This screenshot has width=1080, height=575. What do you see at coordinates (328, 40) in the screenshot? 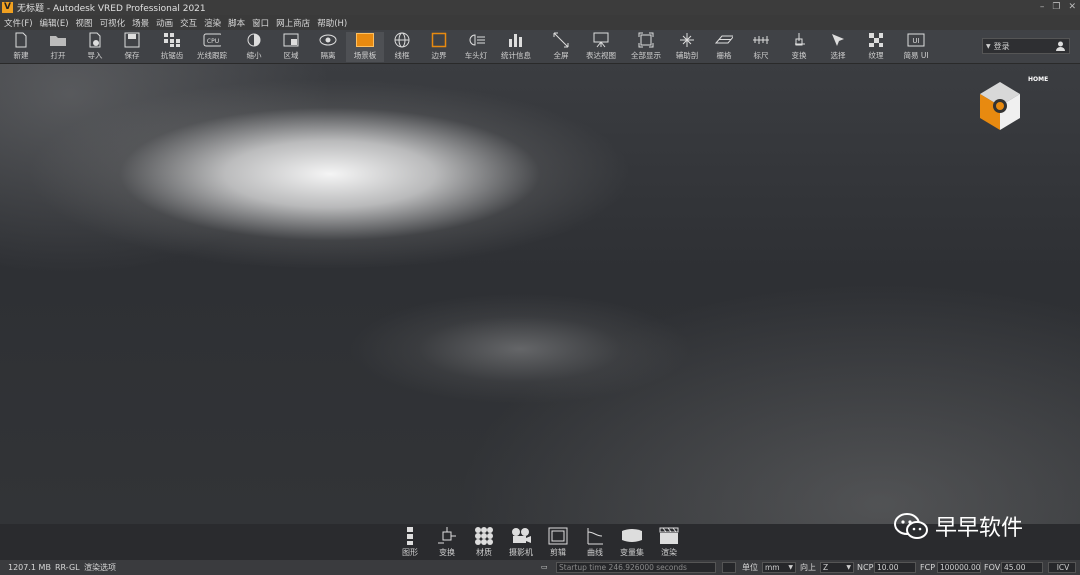
I see `eye-icon` at bounding box center [328, 40].